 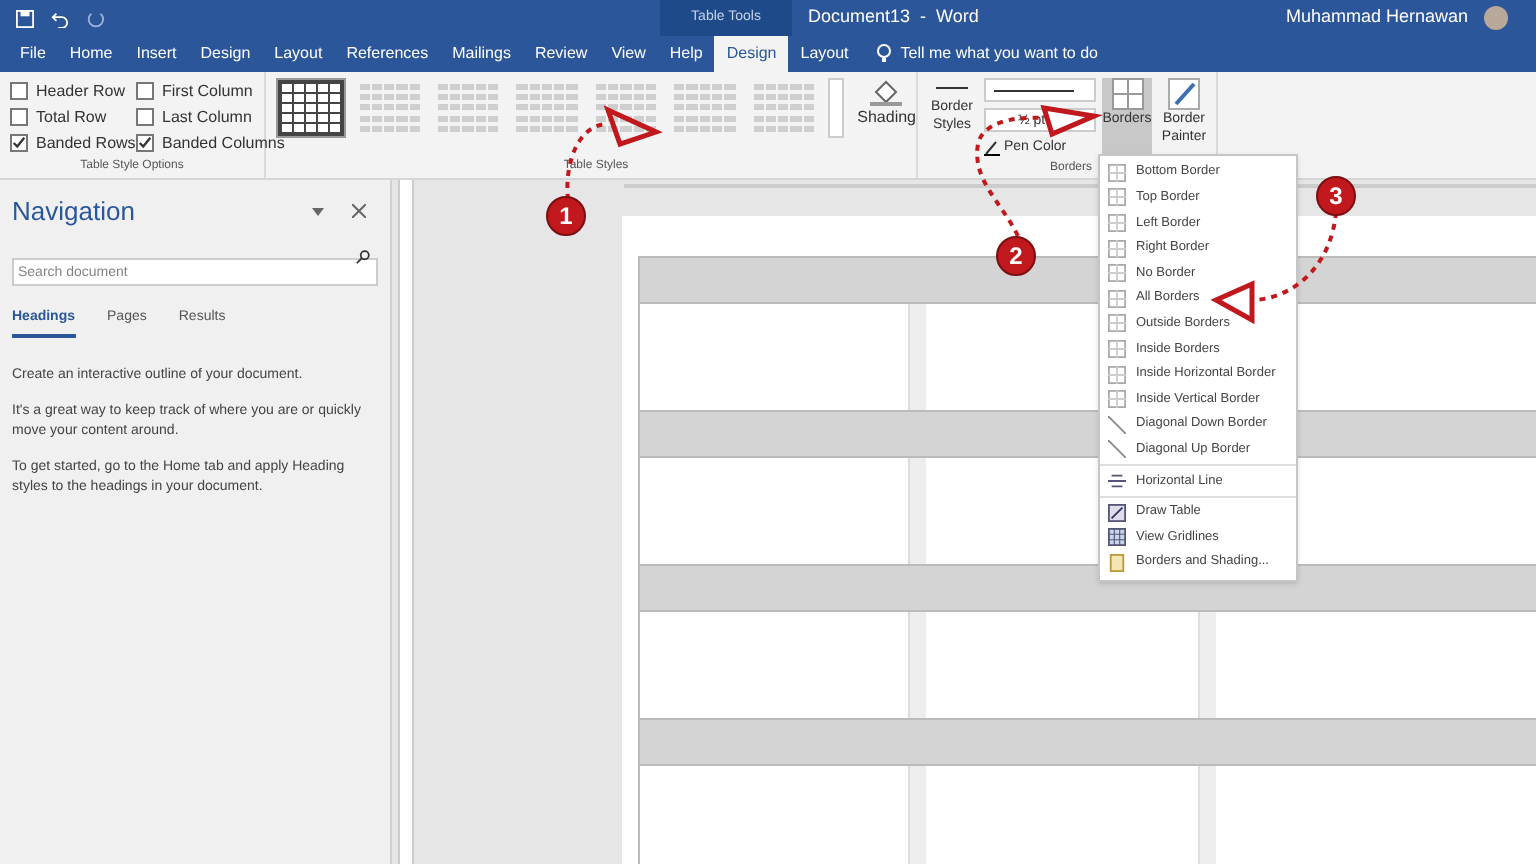 What do you see at coordinates (156, 54) in the screenshot?
I see `ribbon-tab: Insert` at bounding box center [156, 54].